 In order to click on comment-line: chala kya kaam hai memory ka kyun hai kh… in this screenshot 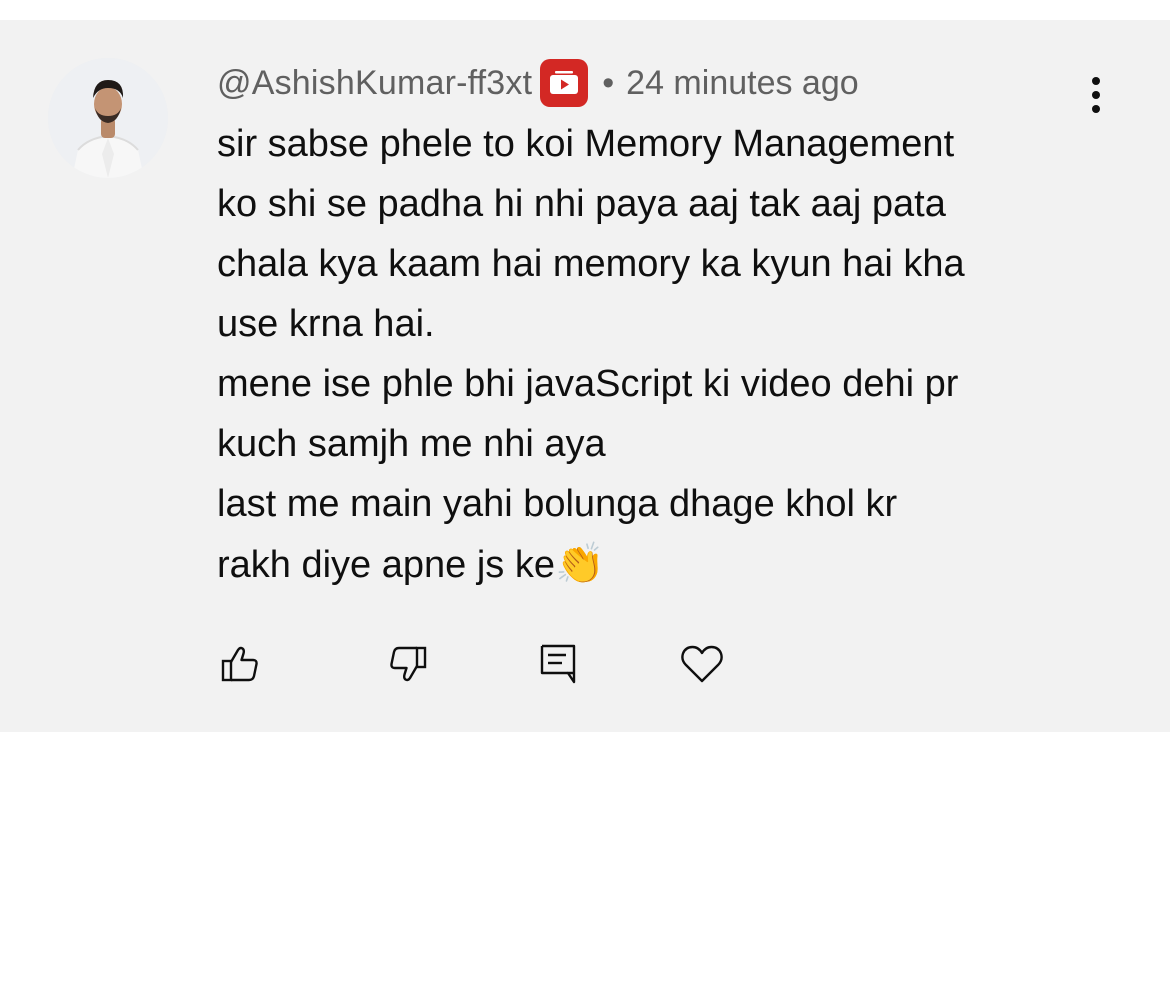, I will do `click(591, 264)`.